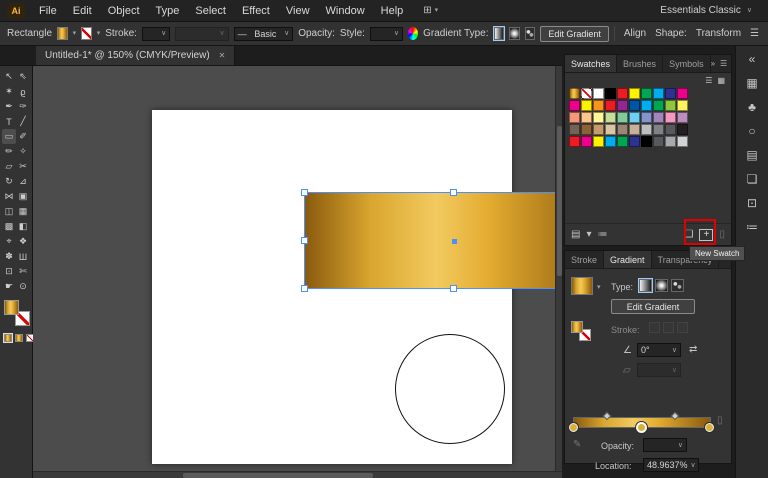  Describe the element at coordinates (582, 286) in the screenshot. I see `gradient-thumbnail` at that location.